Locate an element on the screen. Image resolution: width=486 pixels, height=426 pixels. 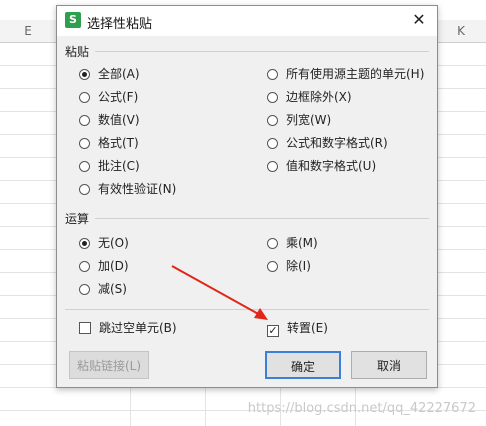
dialog-title: 选择性粘贴 is located at coordinates (120, 24).